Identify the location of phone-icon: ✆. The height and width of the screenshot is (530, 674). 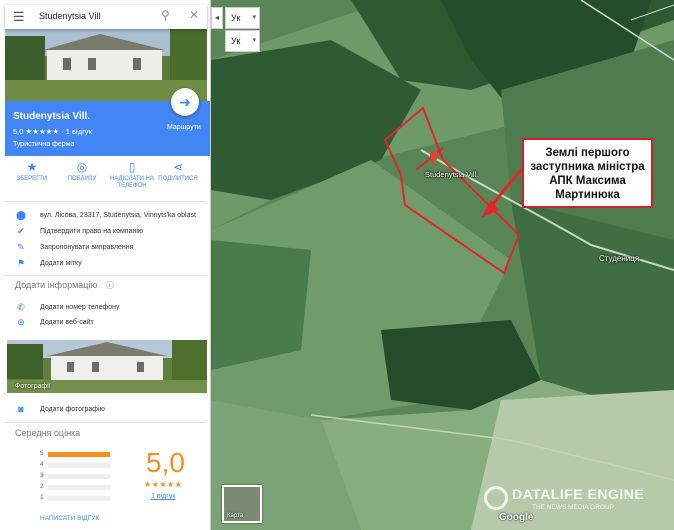
(21, 307).